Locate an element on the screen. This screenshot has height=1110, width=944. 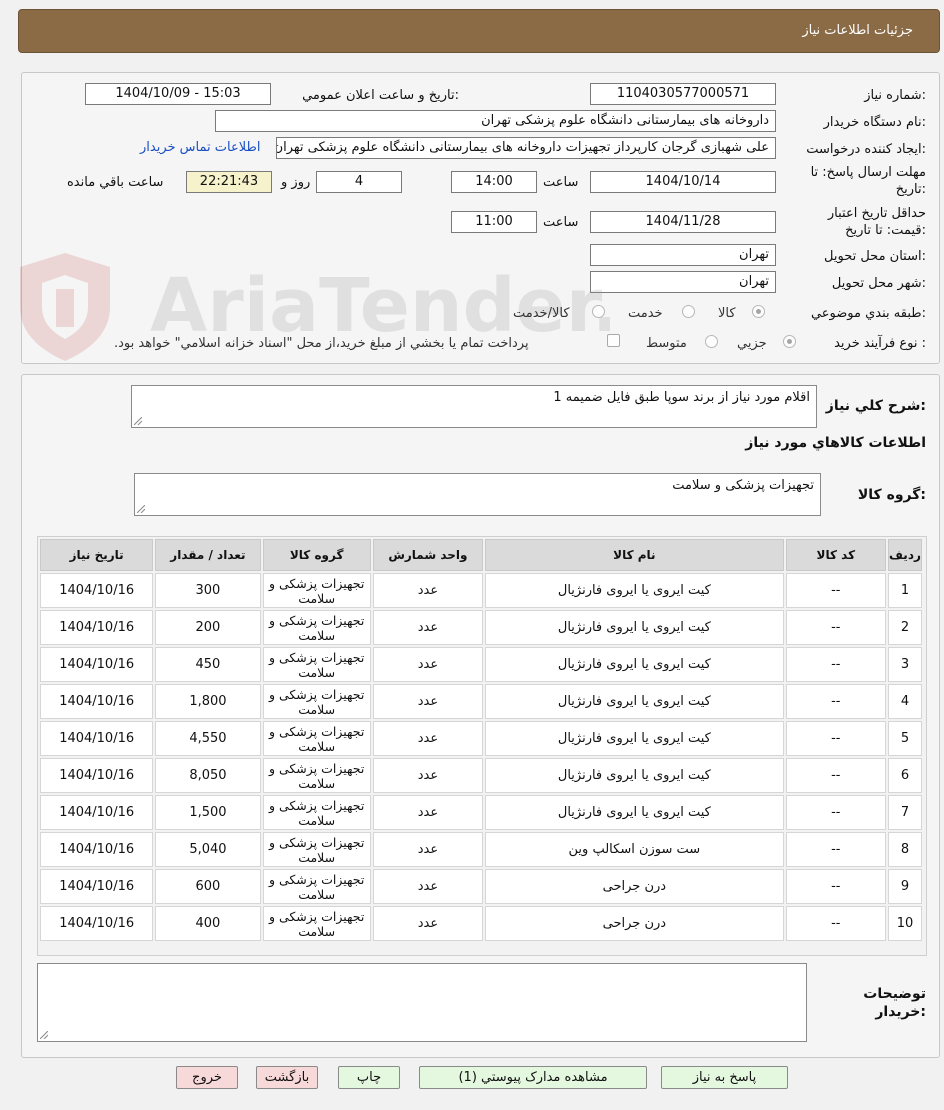
province-label: استان محل تحويل: is located at coordinates (875, 256).